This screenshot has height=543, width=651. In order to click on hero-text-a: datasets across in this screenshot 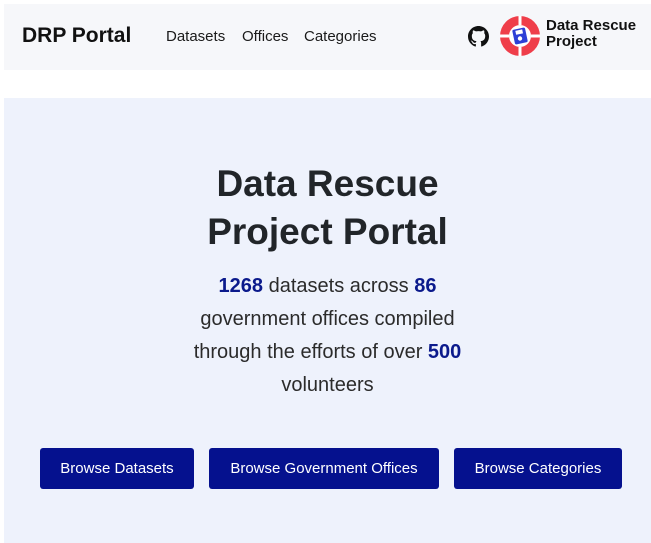, I will do `click(339, 286)`.